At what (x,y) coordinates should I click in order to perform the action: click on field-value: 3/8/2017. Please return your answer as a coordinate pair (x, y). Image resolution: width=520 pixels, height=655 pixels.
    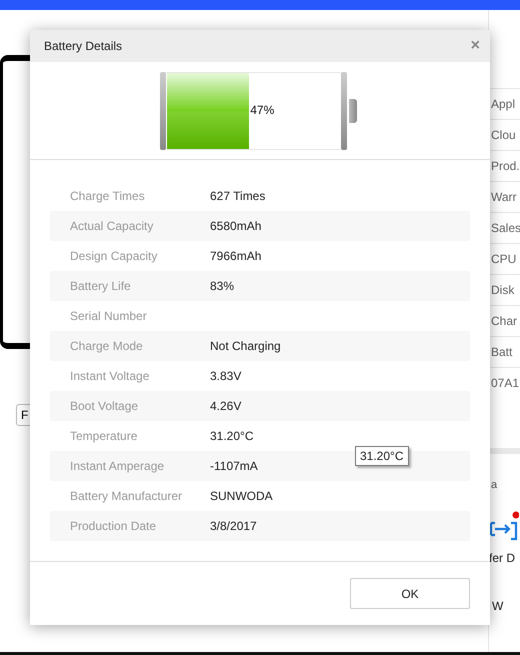
    Looking at the image, I should click on (233, 526).